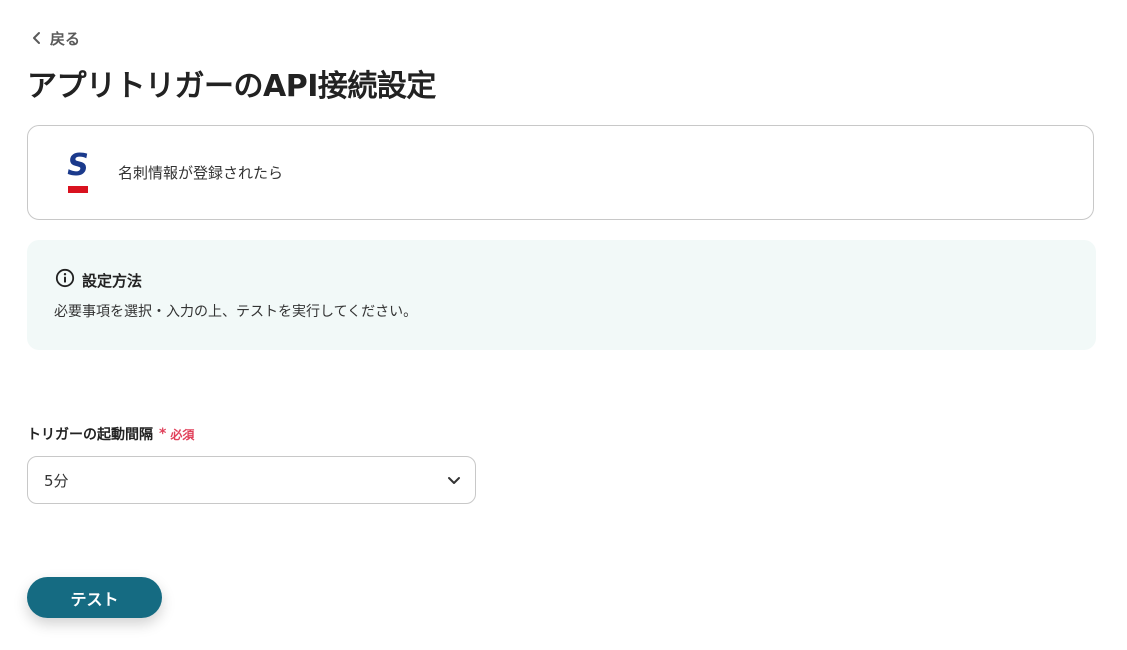 The width and height of the screenshot is (1127, 650). I want to click on info-text: 必要事項を選択・入力の上、テストを実行してください。, so click(236, 312).